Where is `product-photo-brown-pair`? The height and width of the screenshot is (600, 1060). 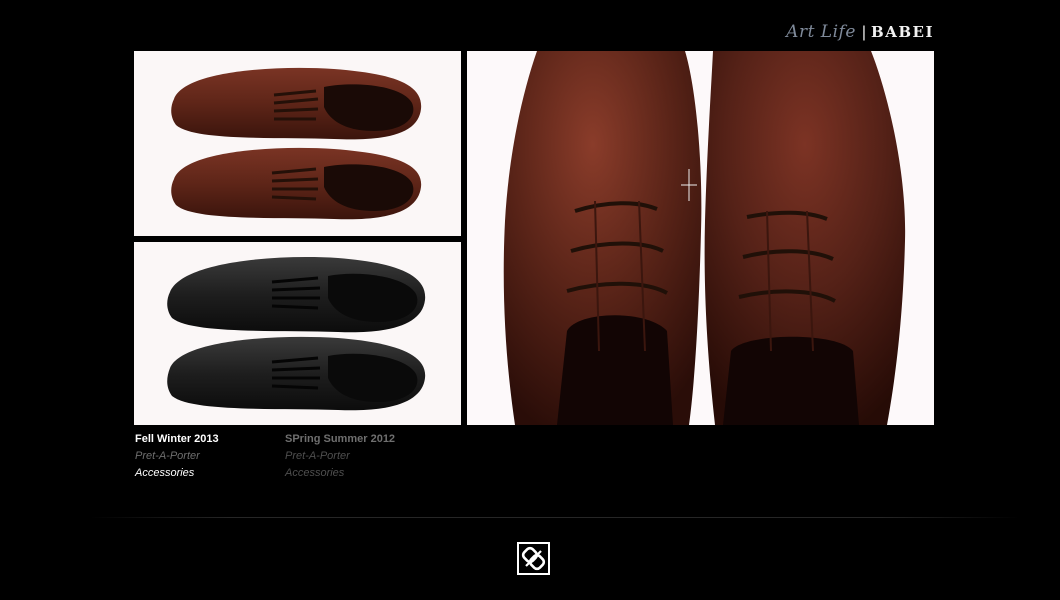
product-photo-brown-pair is located at coordinates (297, 143).